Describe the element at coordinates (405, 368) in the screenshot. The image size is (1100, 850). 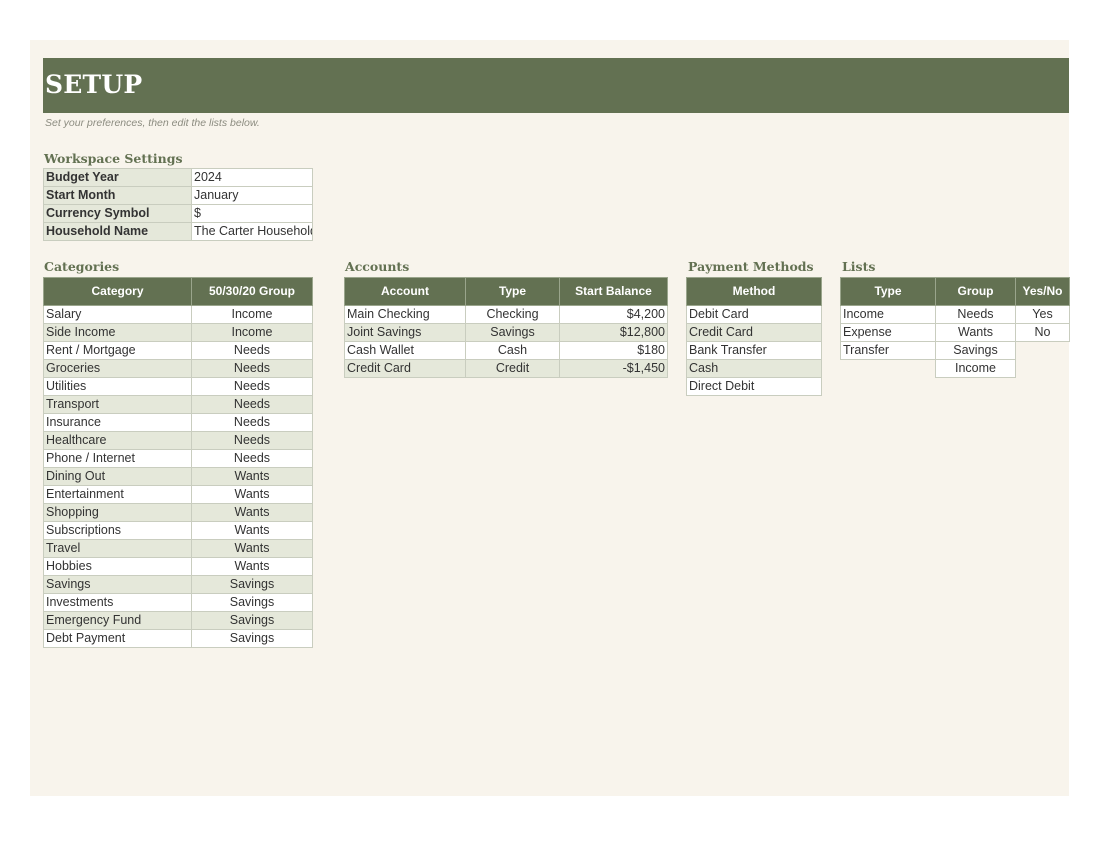
I see `account-name-cell: Credit Card` at that location.